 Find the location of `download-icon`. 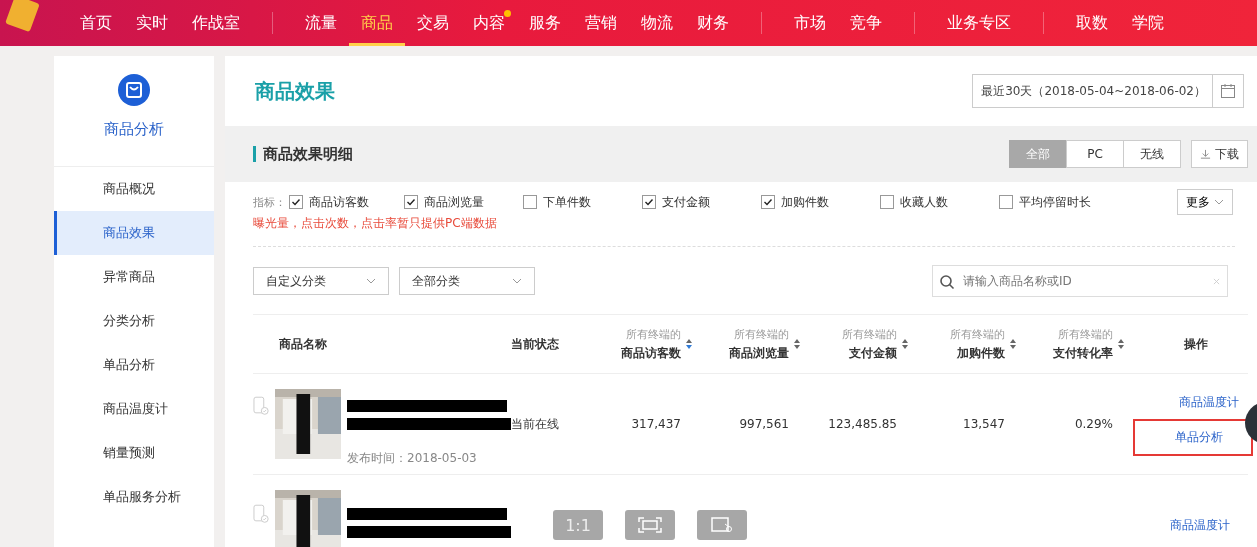

download-icon is located at coordinates (1205, 154).